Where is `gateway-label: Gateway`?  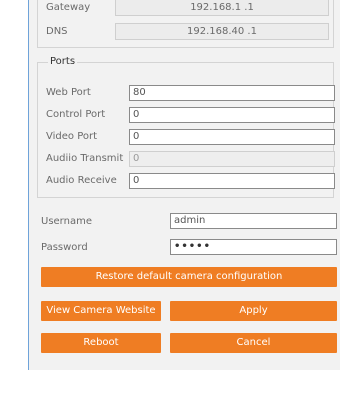
gateway-label: Gateway is located at coordinates (68, 7).